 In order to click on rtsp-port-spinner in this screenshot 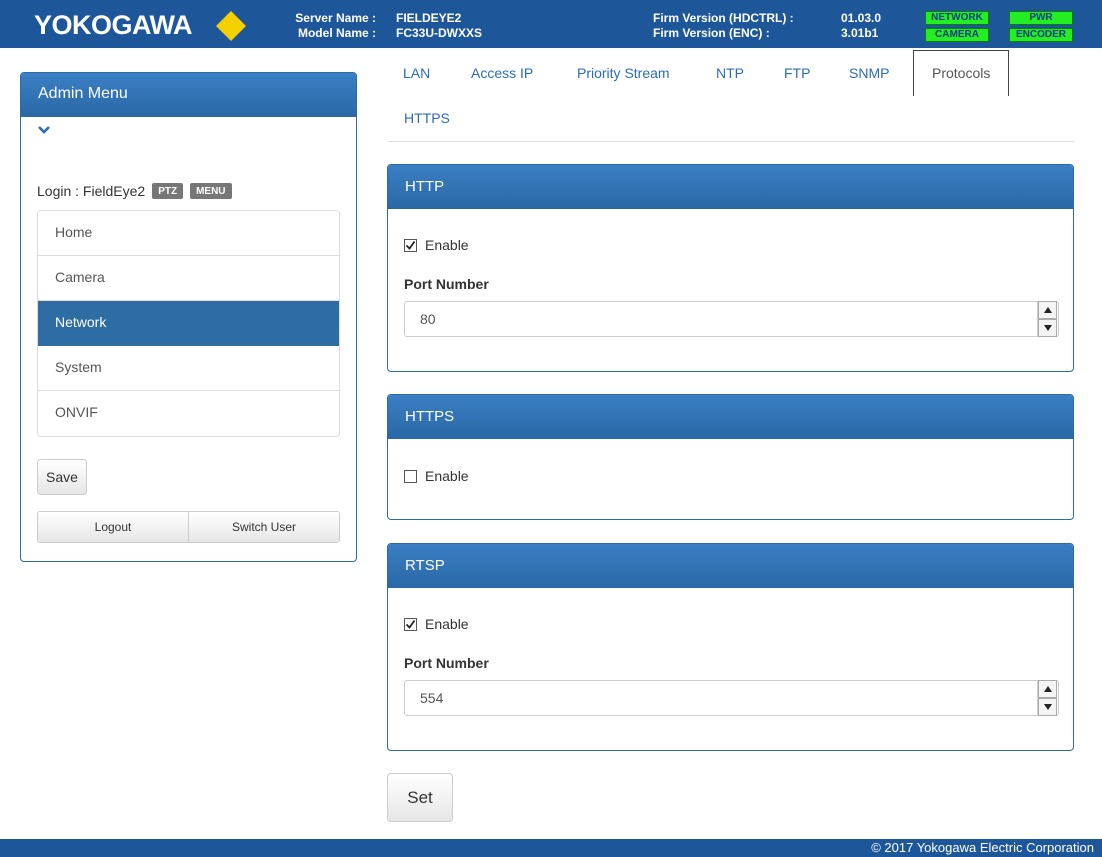, I will do `click(1047, 698)`.